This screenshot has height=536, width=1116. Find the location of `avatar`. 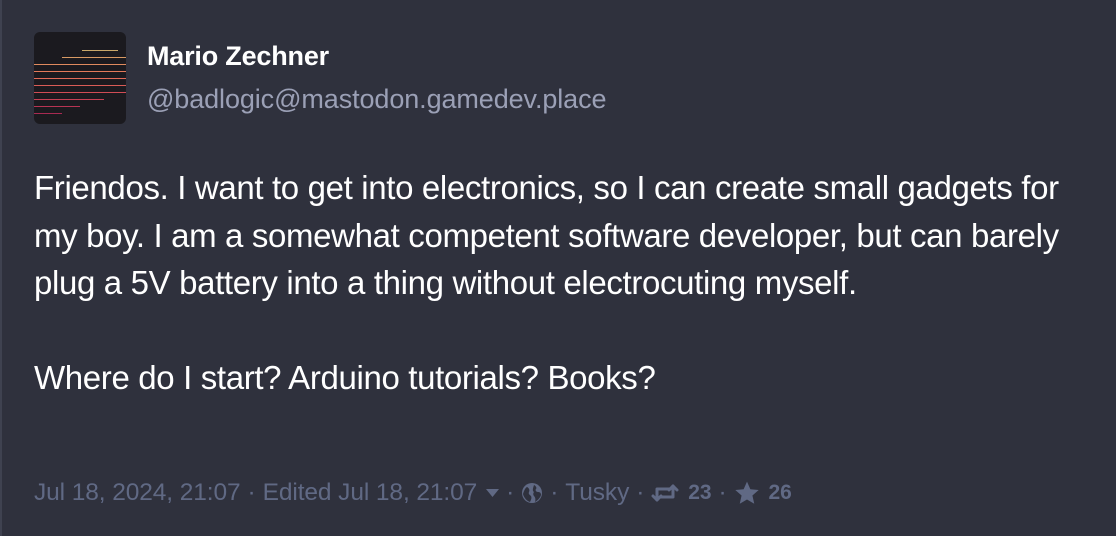

avatar is located at coordinates (80, 78).